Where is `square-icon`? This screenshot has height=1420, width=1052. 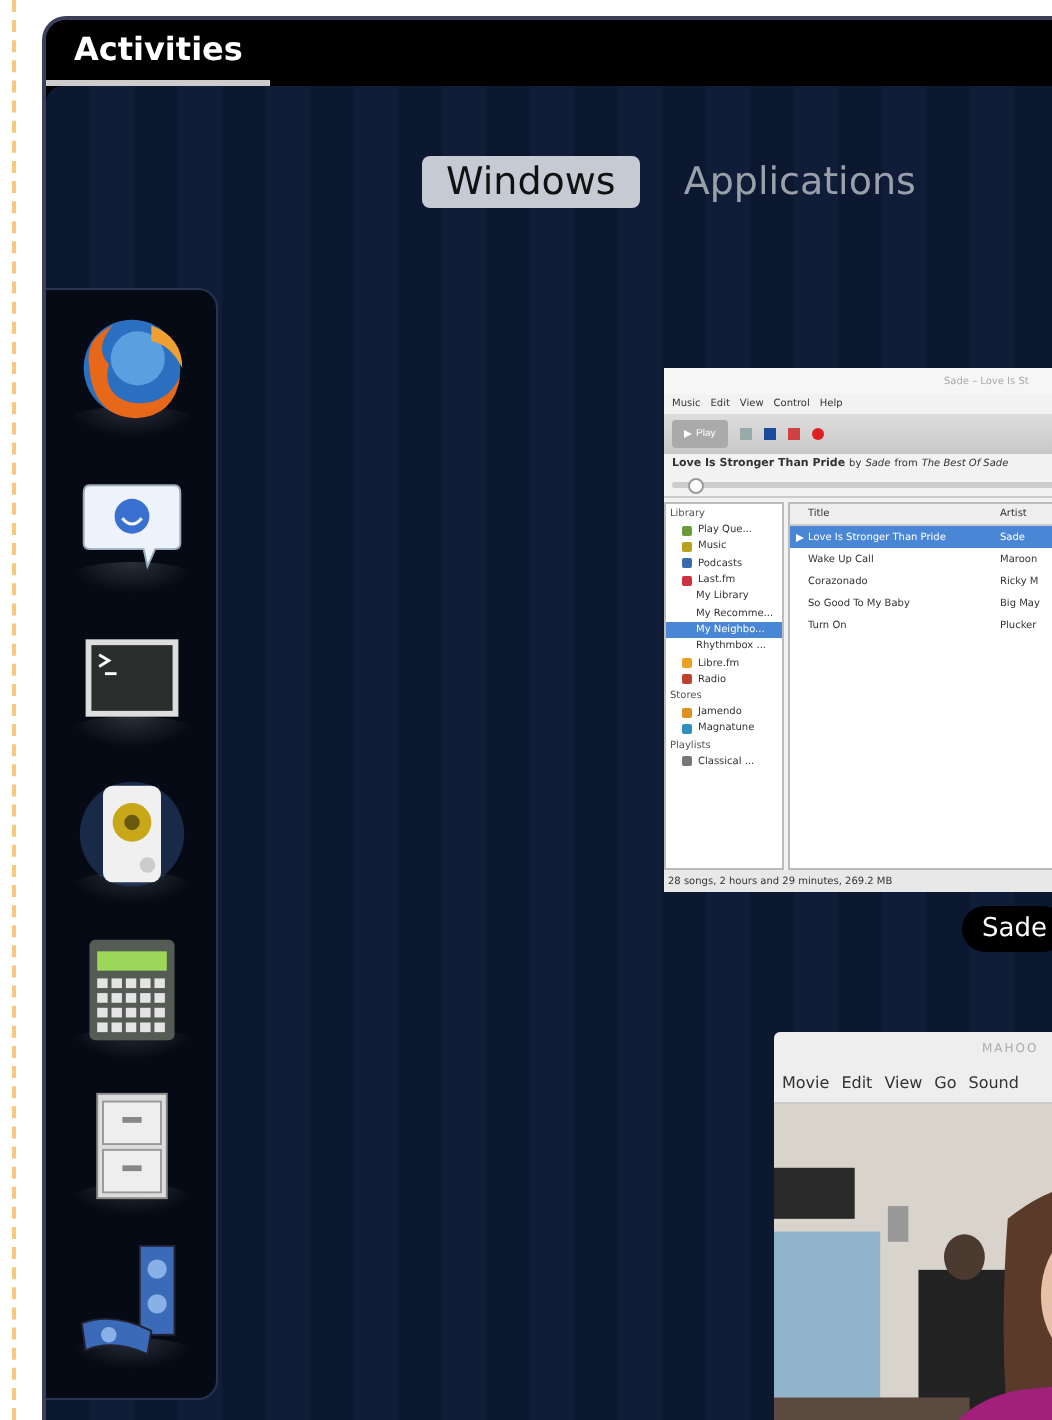
square-icon is located at coordinates (769, 434).